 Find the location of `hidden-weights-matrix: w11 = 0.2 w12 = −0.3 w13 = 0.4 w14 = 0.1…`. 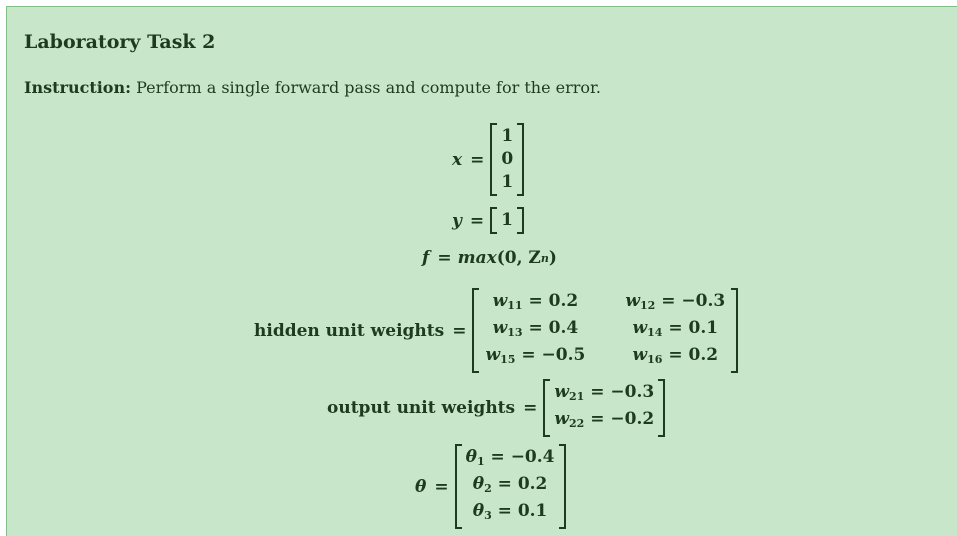

hidden-weights-matrix: w11 = 0.2 w12 = −0.3 w13 = 0.4 w14 = 0.1… is located at coordinates (605, 330).